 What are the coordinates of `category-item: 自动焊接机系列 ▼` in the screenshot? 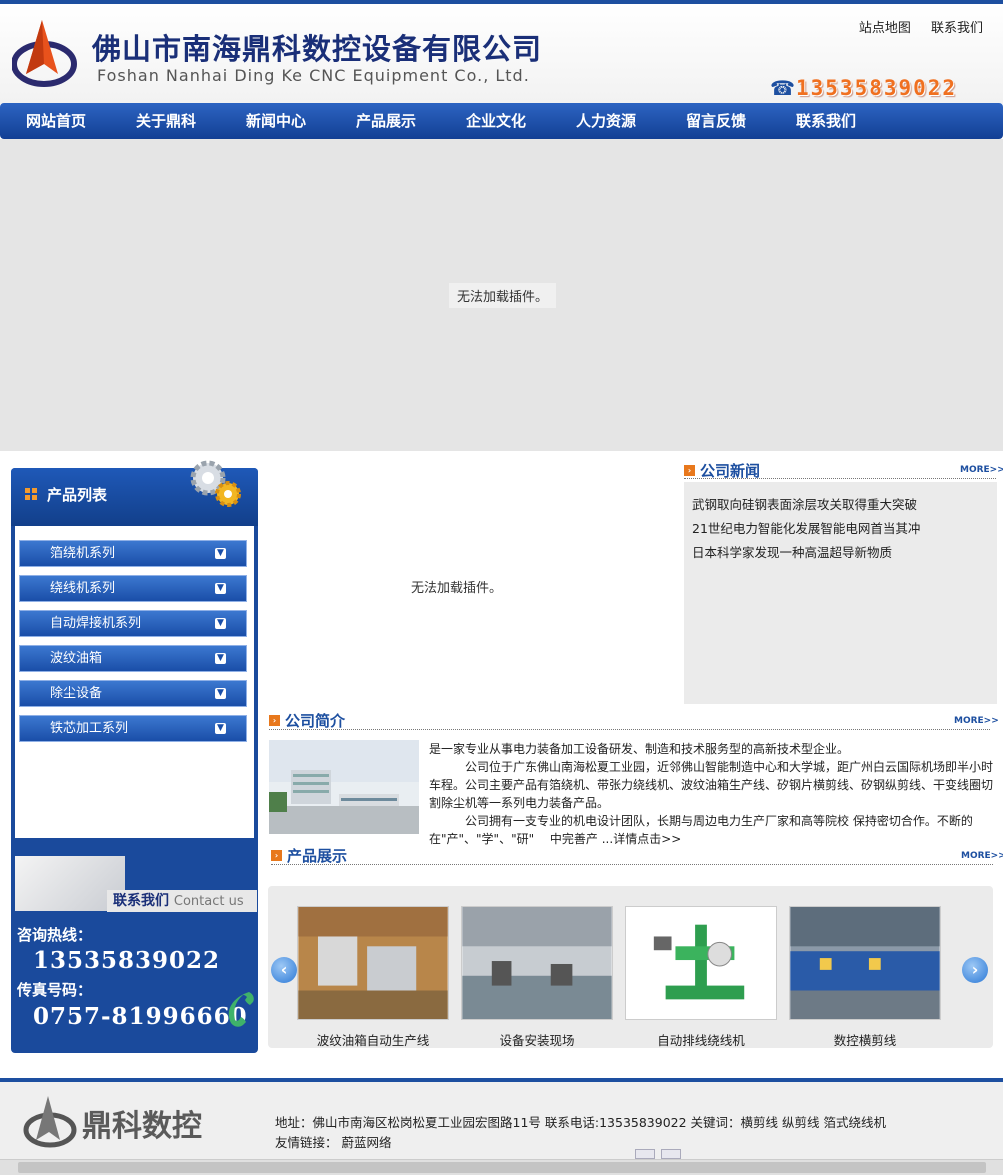 It's located at (133, 623).